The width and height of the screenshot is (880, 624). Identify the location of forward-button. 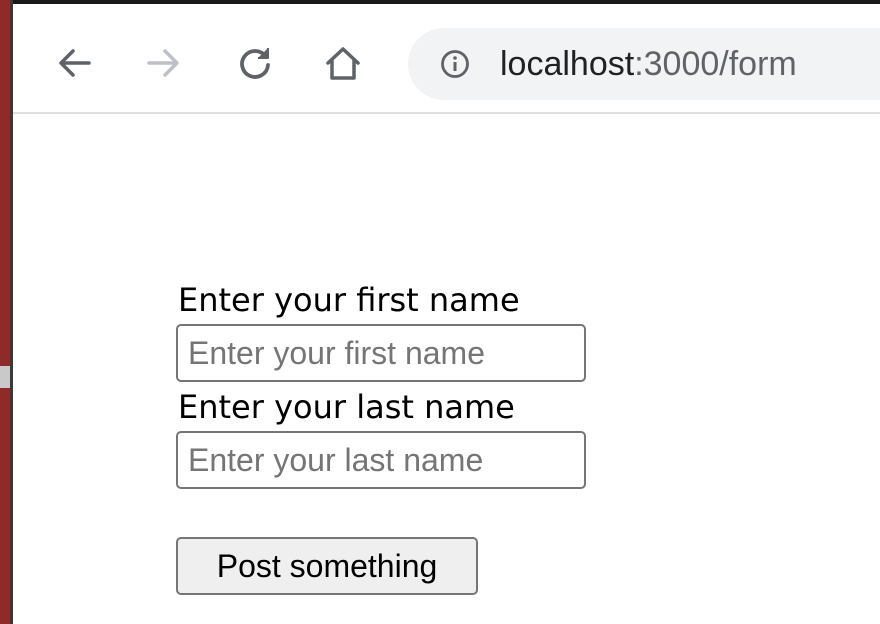
(163, 63).